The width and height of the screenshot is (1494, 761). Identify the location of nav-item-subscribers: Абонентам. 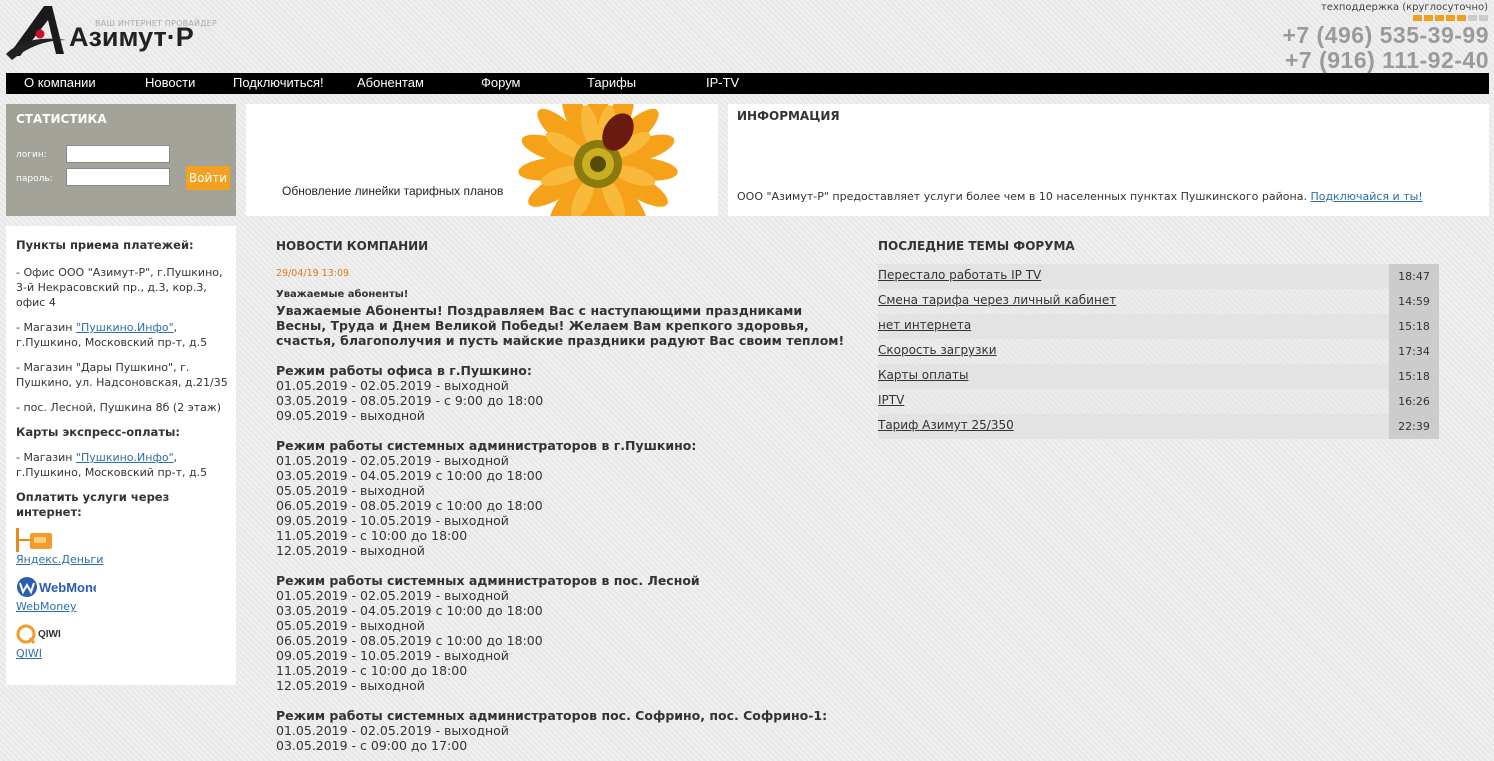
(390, 82).